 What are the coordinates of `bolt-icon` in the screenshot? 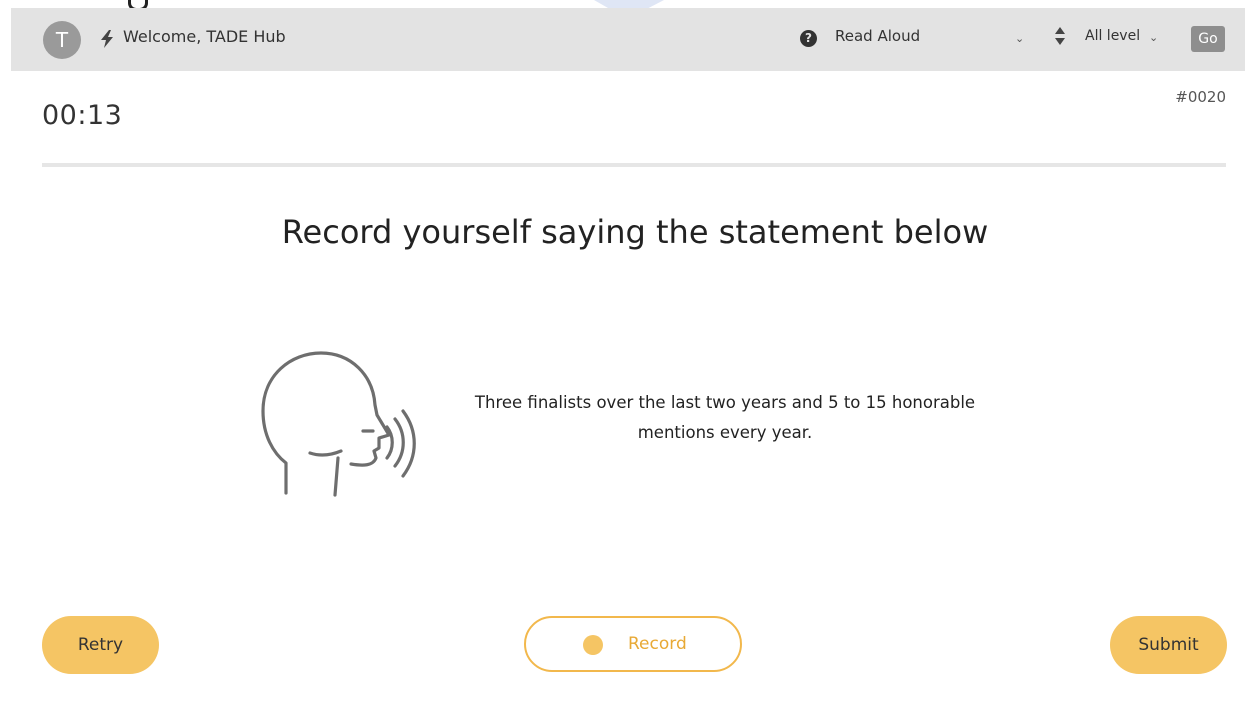 It's located at (107, 39).